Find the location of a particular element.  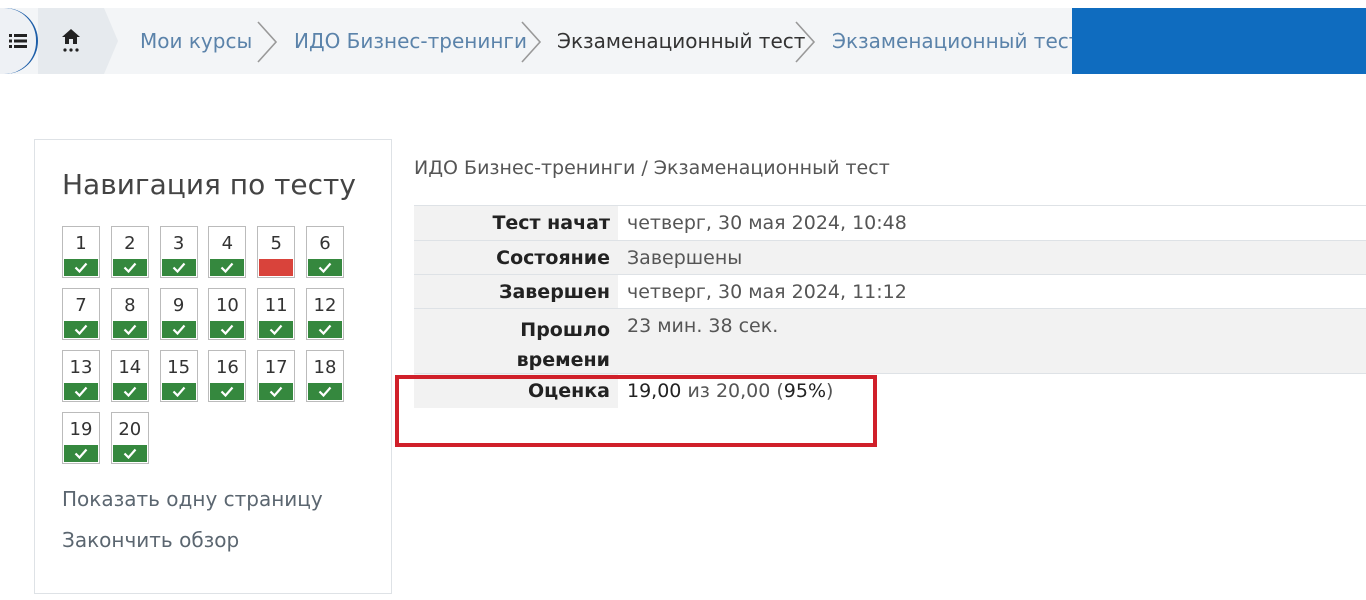

breadcrumb-course: ИДО Бизнес-тренинги is located at coordinates (410, 41).